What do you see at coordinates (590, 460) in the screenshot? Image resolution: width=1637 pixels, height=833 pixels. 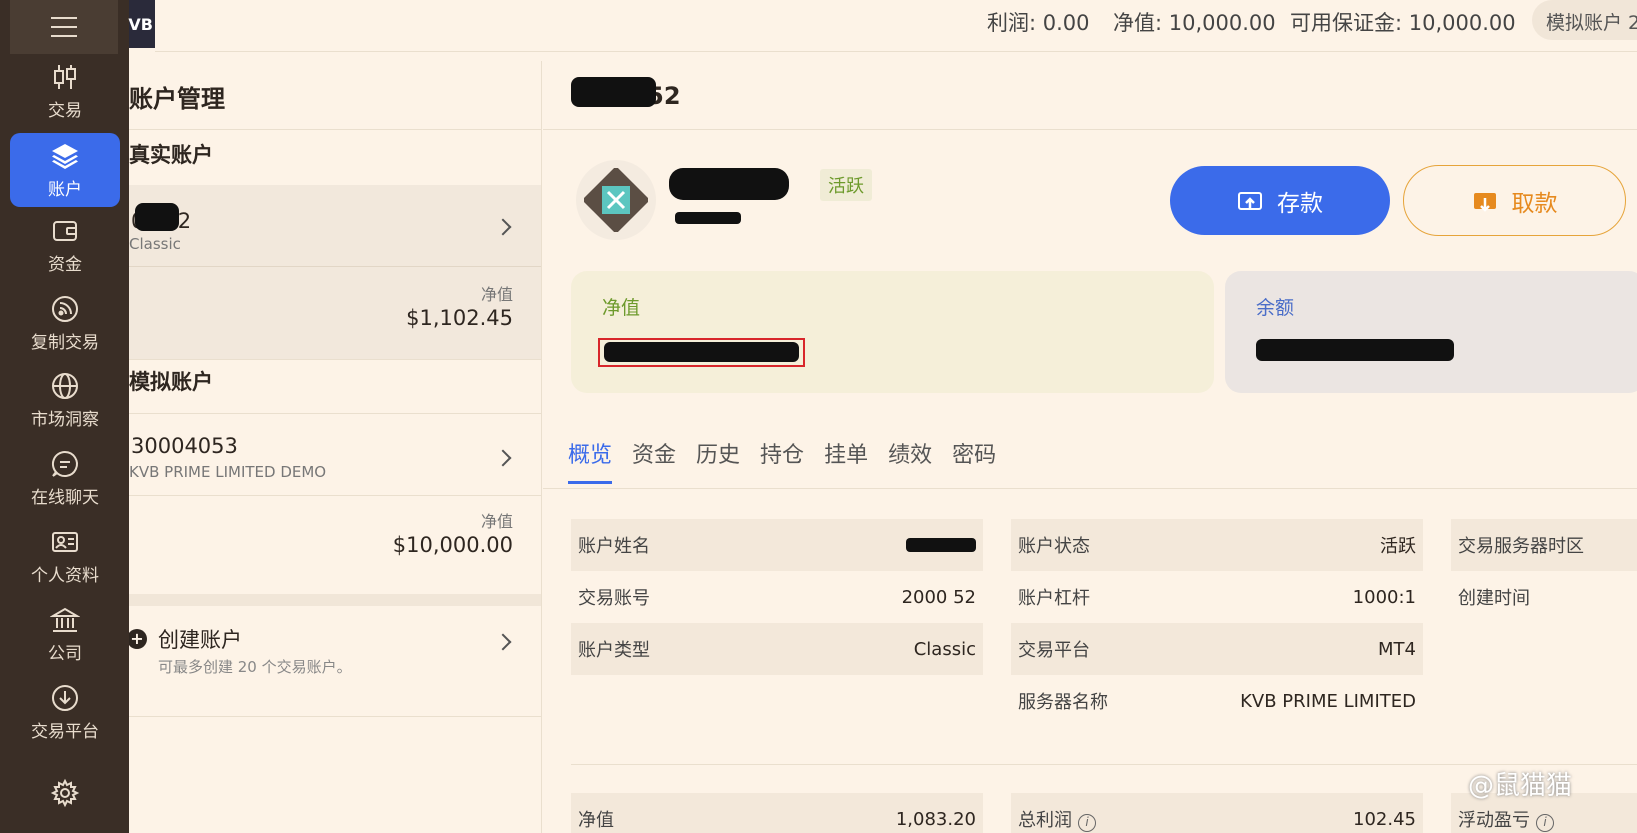 I see `tab-overview: 概览` at bounding box center [590, 460].